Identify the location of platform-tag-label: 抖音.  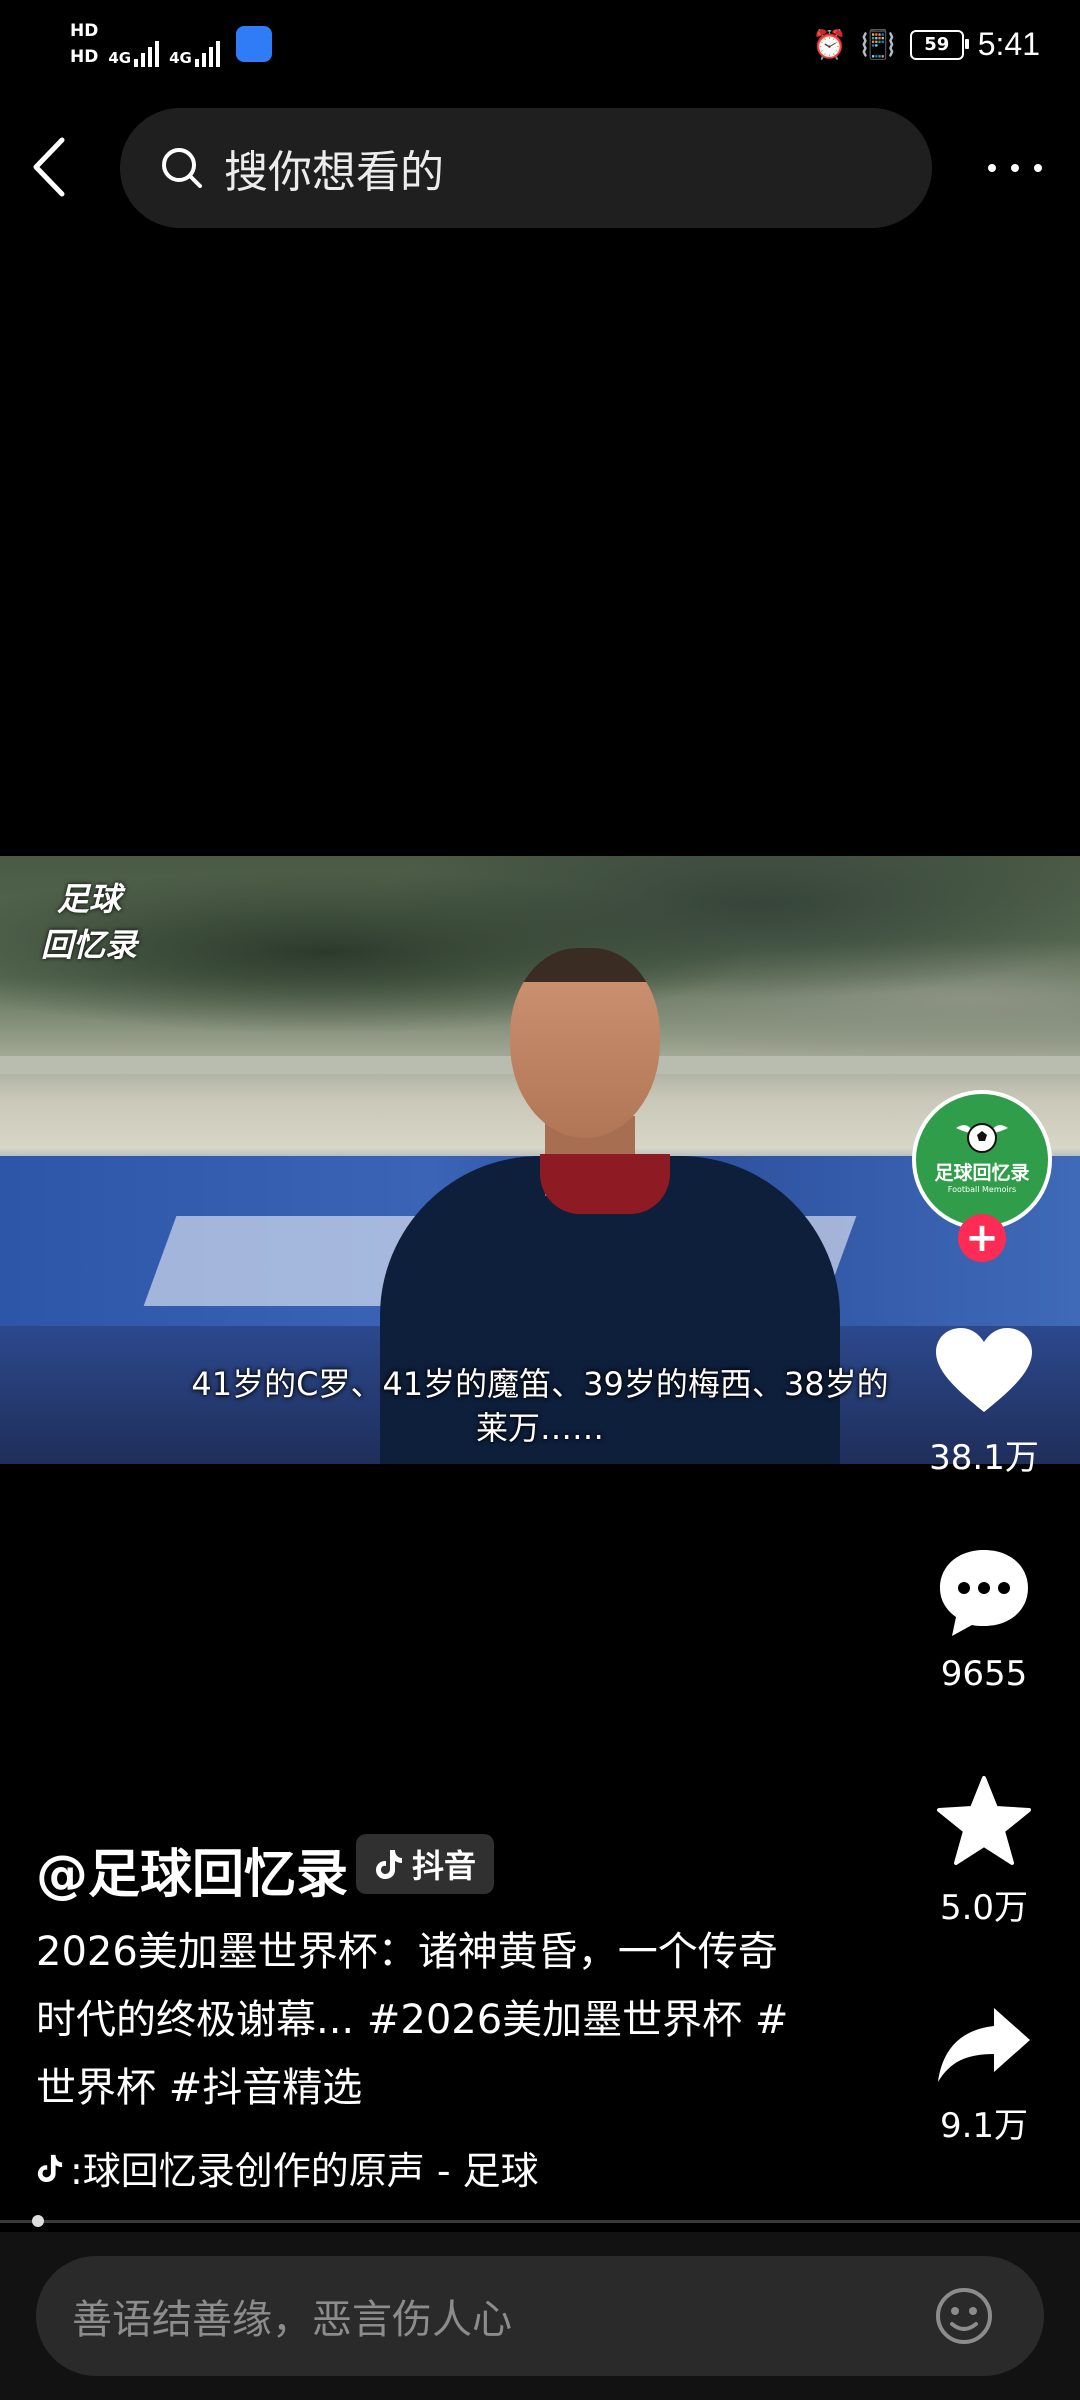
(444, 1866).